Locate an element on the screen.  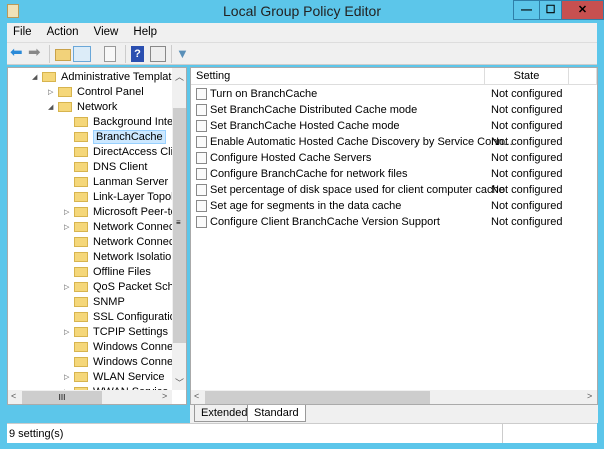
title-bar: Local Group Policy Editor — ☐ ✕ is located at coordinates (302, 11).